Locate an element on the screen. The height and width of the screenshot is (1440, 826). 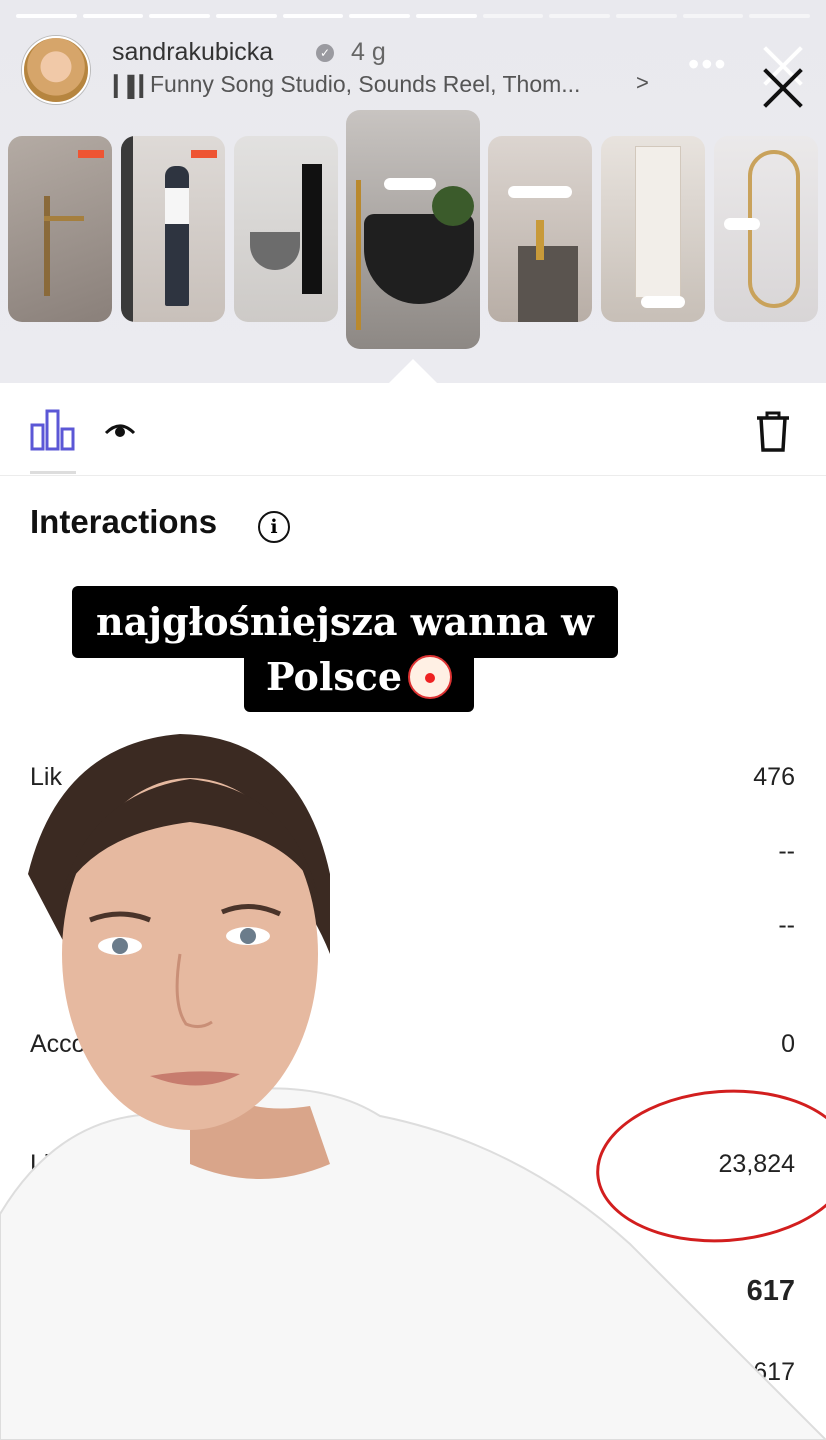
post-age: 4 g is located at coordinates (368, 52).